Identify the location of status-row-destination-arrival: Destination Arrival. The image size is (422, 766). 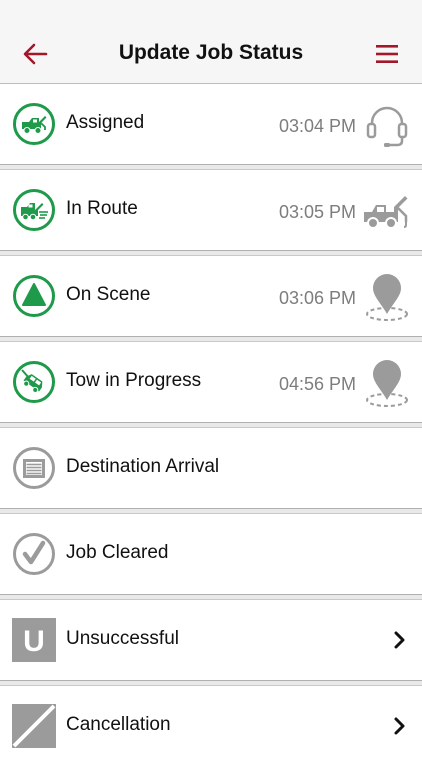
(211, 468).